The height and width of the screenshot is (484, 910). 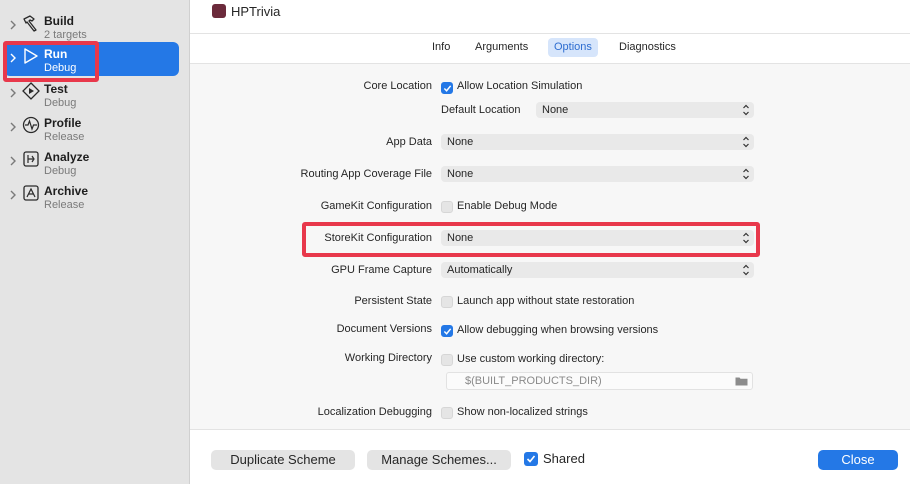 What do you see at coordinates (447, 360) in the screenshot?
I see `working-directory-checkbox` at bounding box center [447, 360].